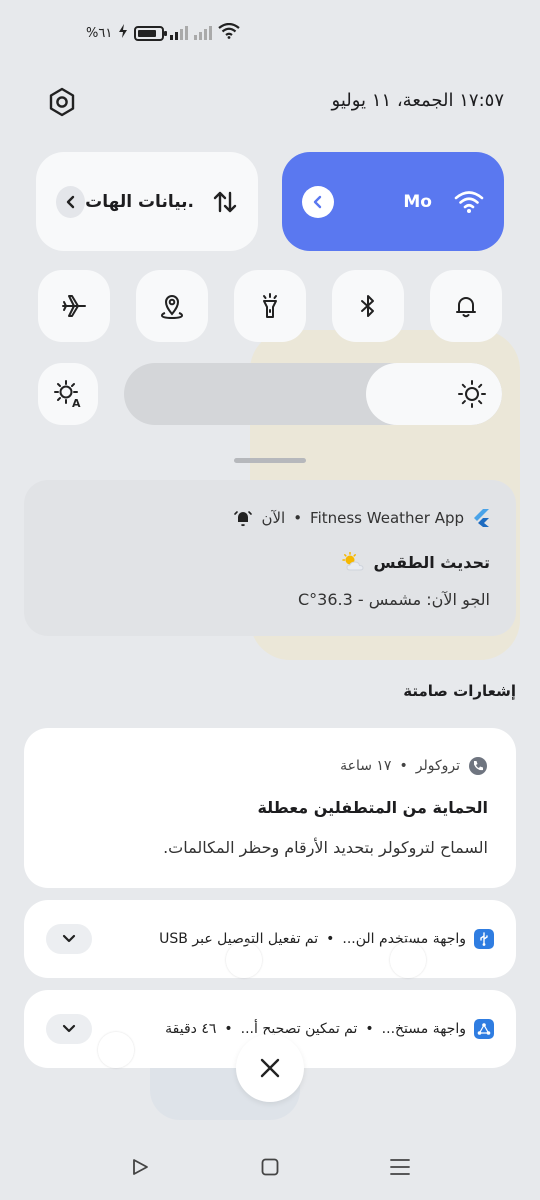  Describe the element at coordinates (472, 396) in the screenshot. I see `brightness-sun-icon` at that location.